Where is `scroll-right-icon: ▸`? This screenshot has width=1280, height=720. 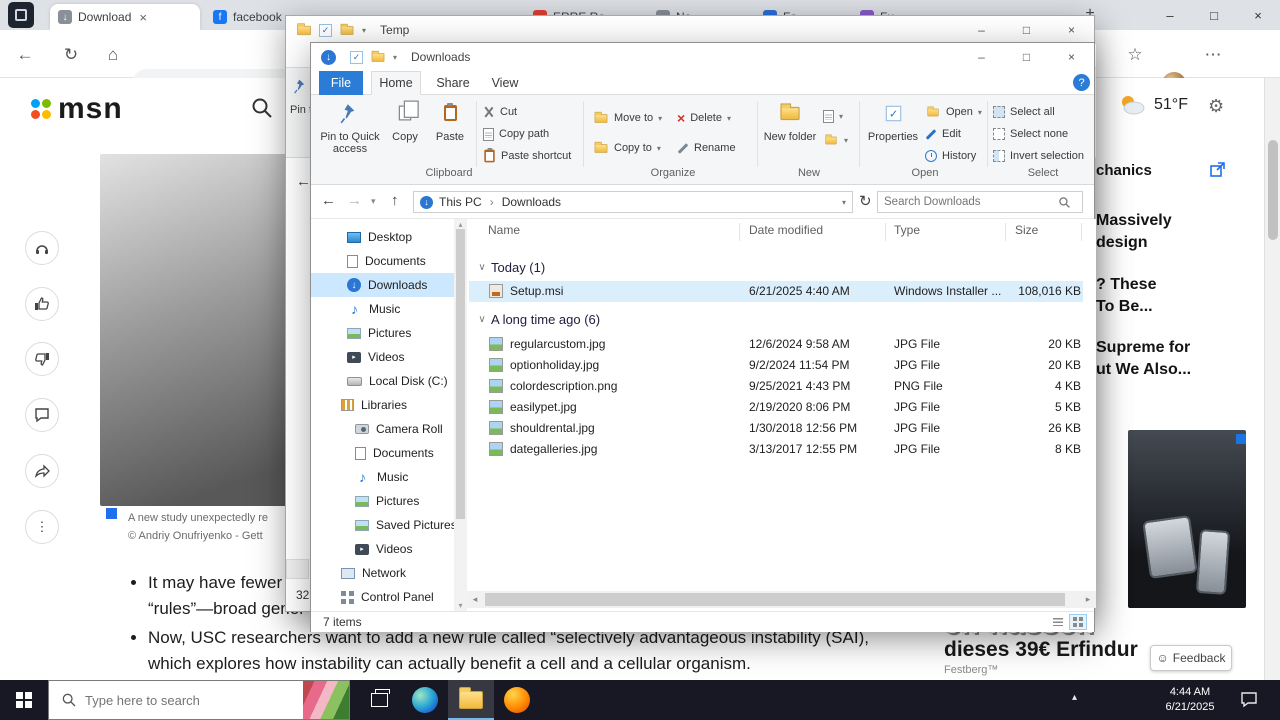 scroll-right-icon: ▸ is located at coordinates (1088, 599).